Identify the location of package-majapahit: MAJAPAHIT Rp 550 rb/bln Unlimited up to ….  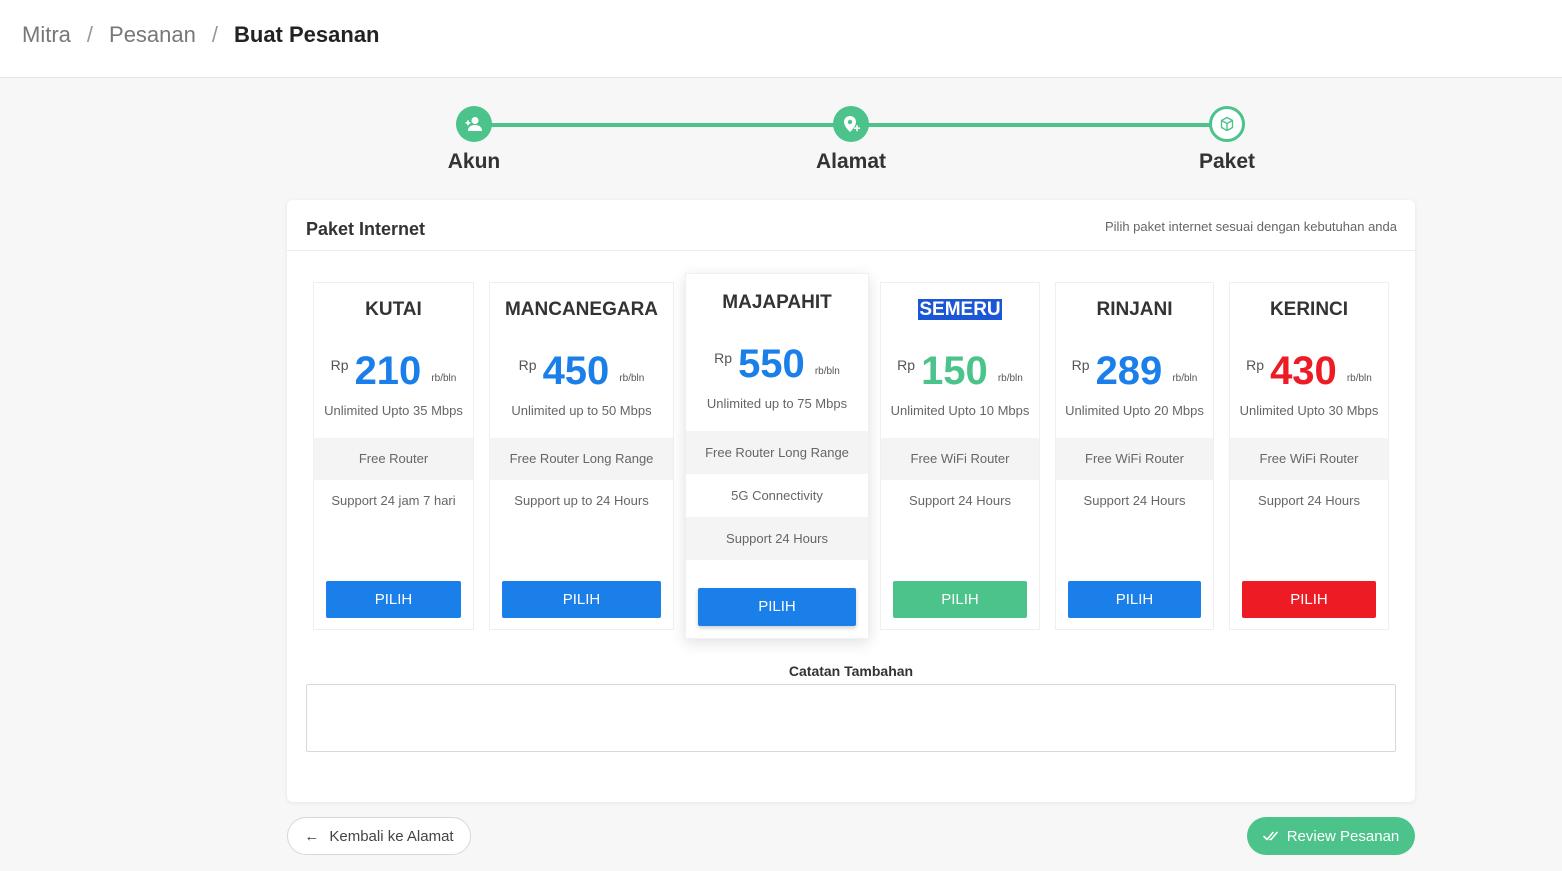
(777, 456).